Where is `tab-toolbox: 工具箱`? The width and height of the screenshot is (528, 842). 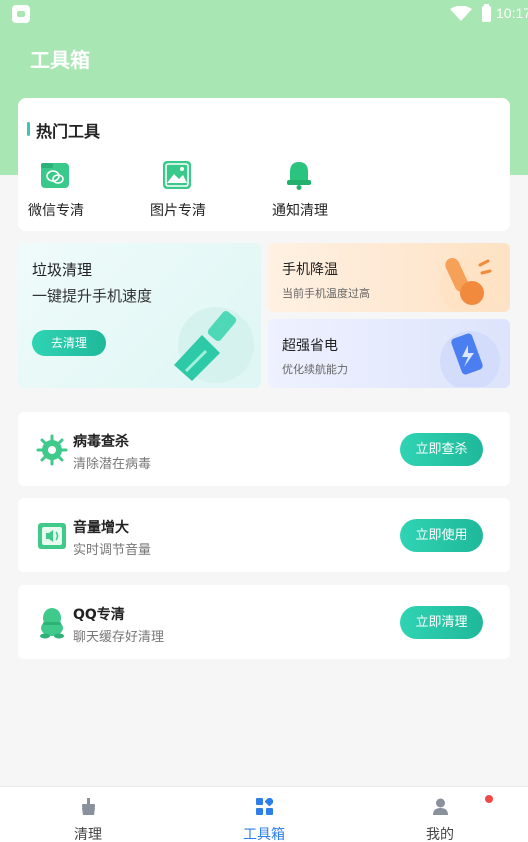
tab-toolbox: 工具箱 is located at coordinates (264, 814).